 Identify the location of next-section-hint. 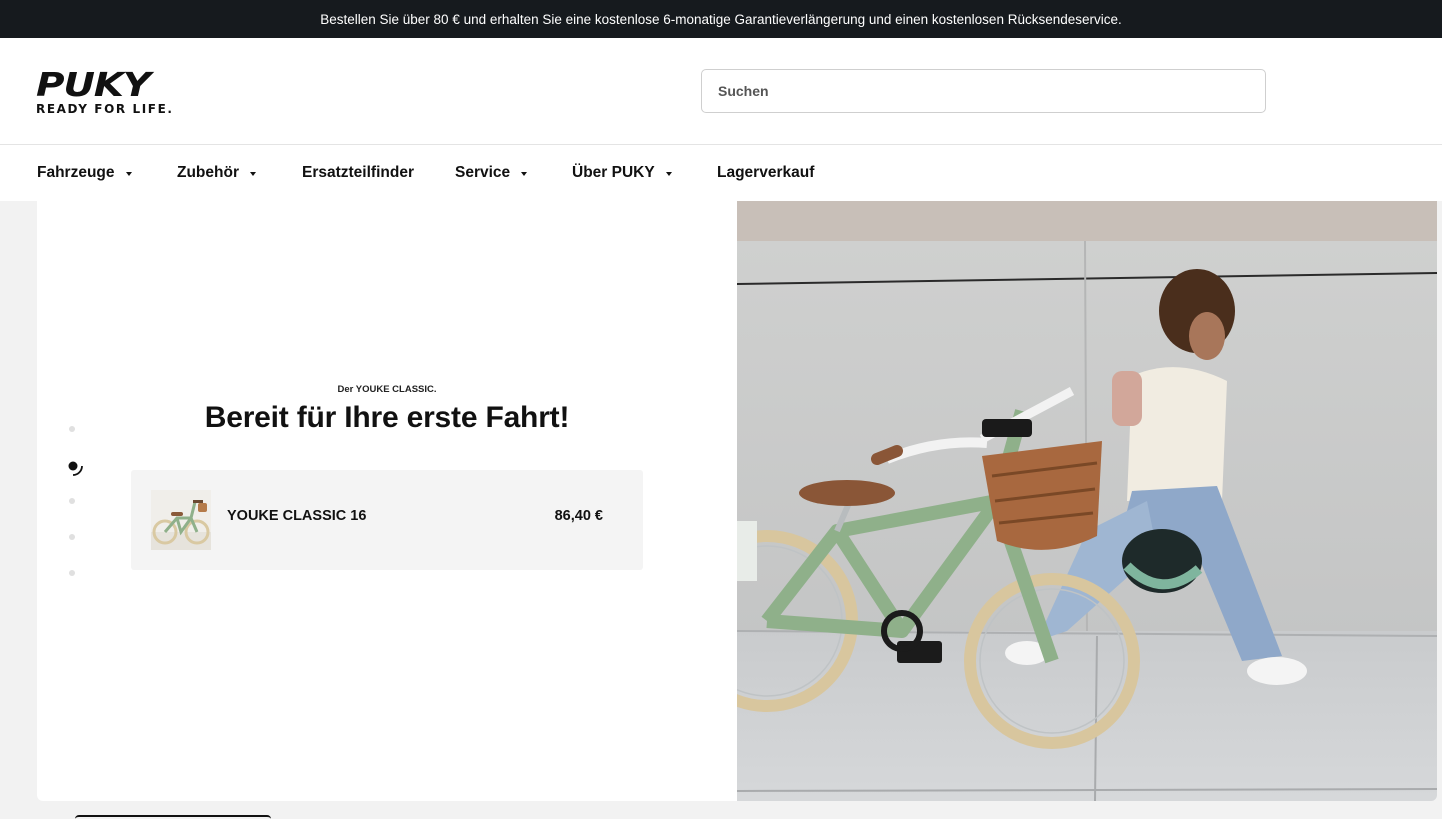
(173, 817).